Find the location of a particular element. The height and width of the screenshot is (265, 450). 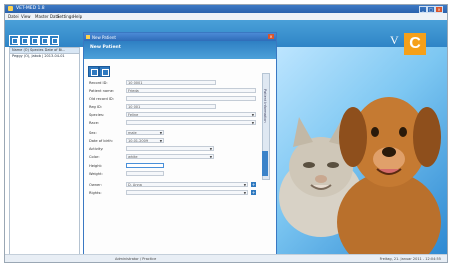

toolbar-button-patients is located at coordinates (24, 40).